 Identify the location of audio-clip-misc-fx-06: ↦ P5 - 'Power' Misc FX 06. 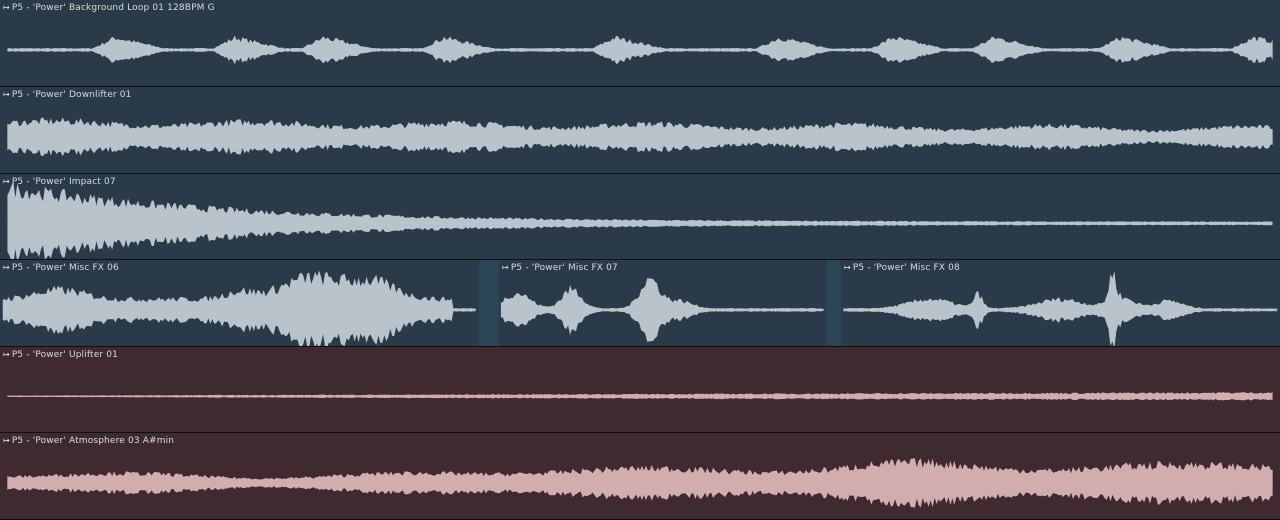
(239, 303).